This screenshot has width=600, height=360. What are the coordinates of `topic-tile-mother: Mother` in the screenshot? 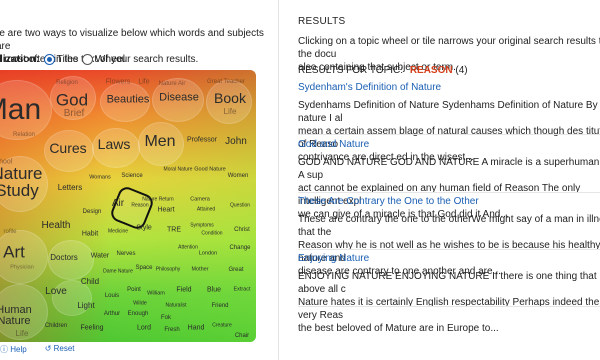 It's located at (199, 270).